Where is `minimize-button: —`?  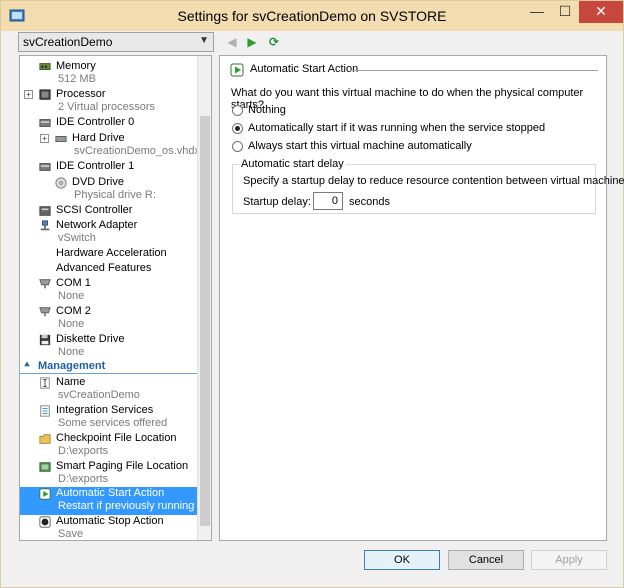 minimize-button: — is located at coordinates (537, 12).